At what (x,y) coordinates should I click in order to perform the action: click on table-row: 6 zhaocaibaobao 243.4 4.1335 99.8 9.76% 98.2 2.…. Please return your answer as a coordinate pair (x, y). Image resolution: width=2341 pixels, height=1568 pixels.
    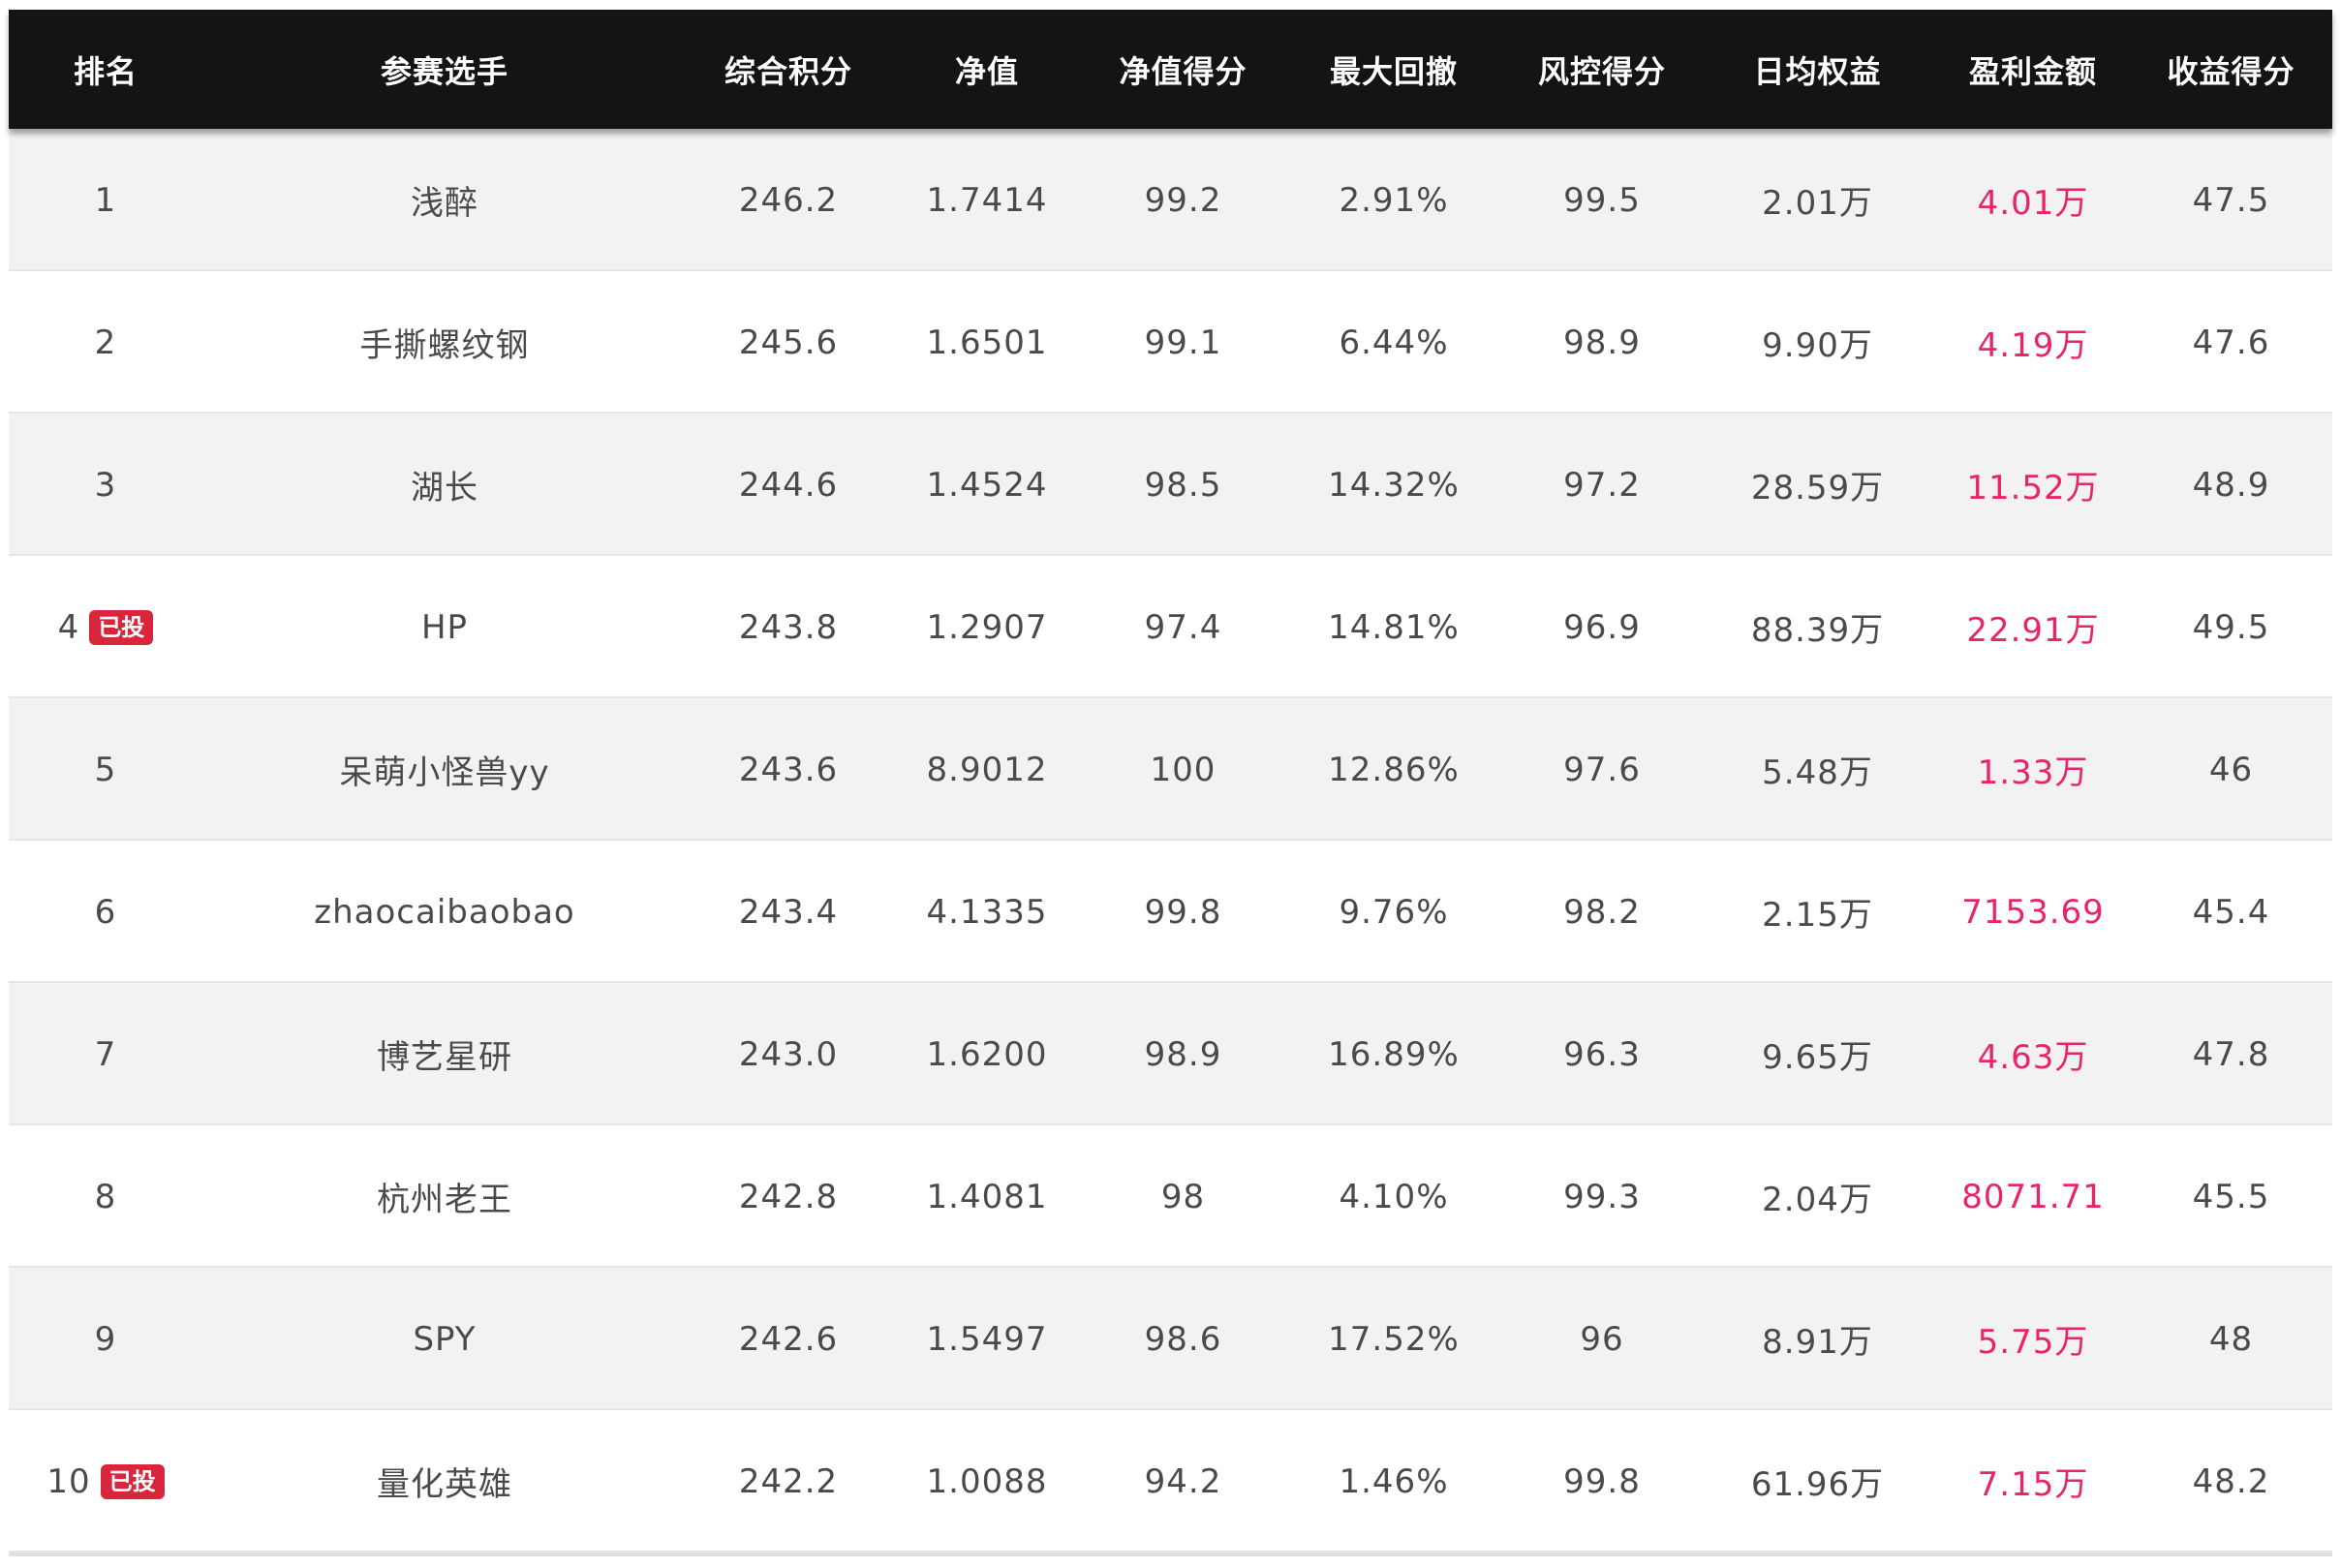
    Looking at the image, I should click on (1170, 912).